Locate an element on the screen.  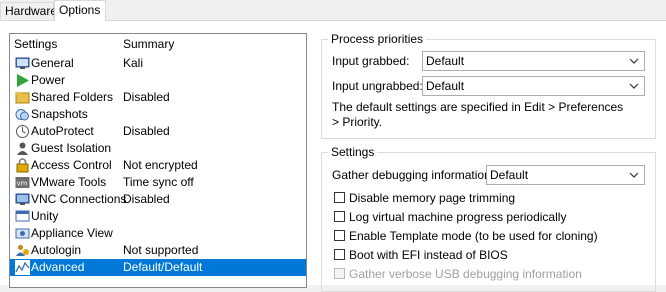
advanced-icon is located at coordinates (22, 267).